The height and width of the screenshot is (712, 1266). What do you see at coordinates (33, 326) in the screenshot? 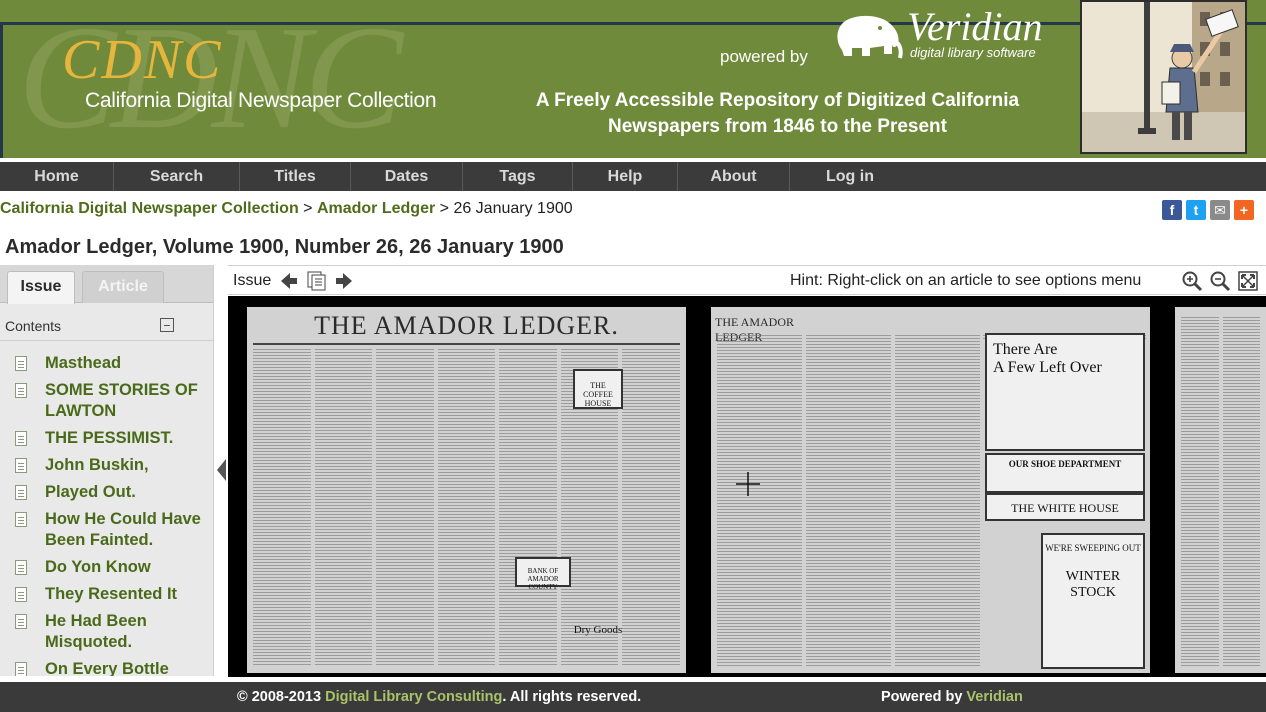
I see `contents-label: Contents` at bounding box center [33, 326].